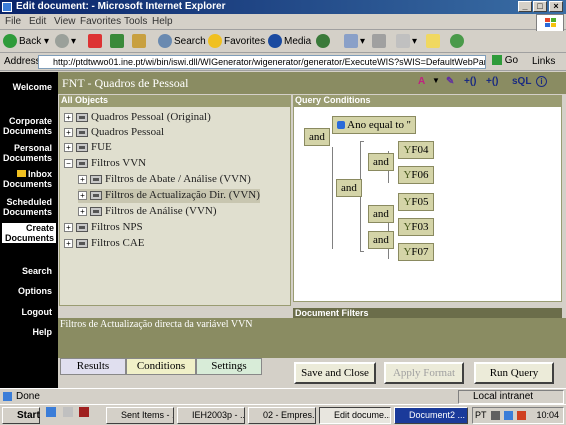  Describe the element at coordinates (434, 42) in the screenshot. I see `discuss-button` at that location.